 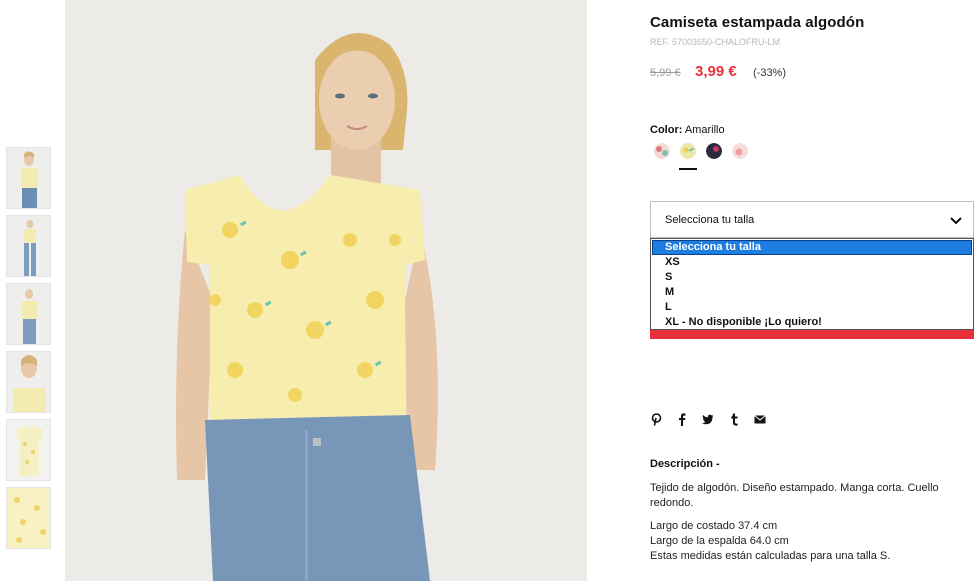 What do you see at coordinates (714, 526) in the screenshot?
I see `measure-side-length: Largo de costado 37.4 cm` at bounding box center [714, 526].